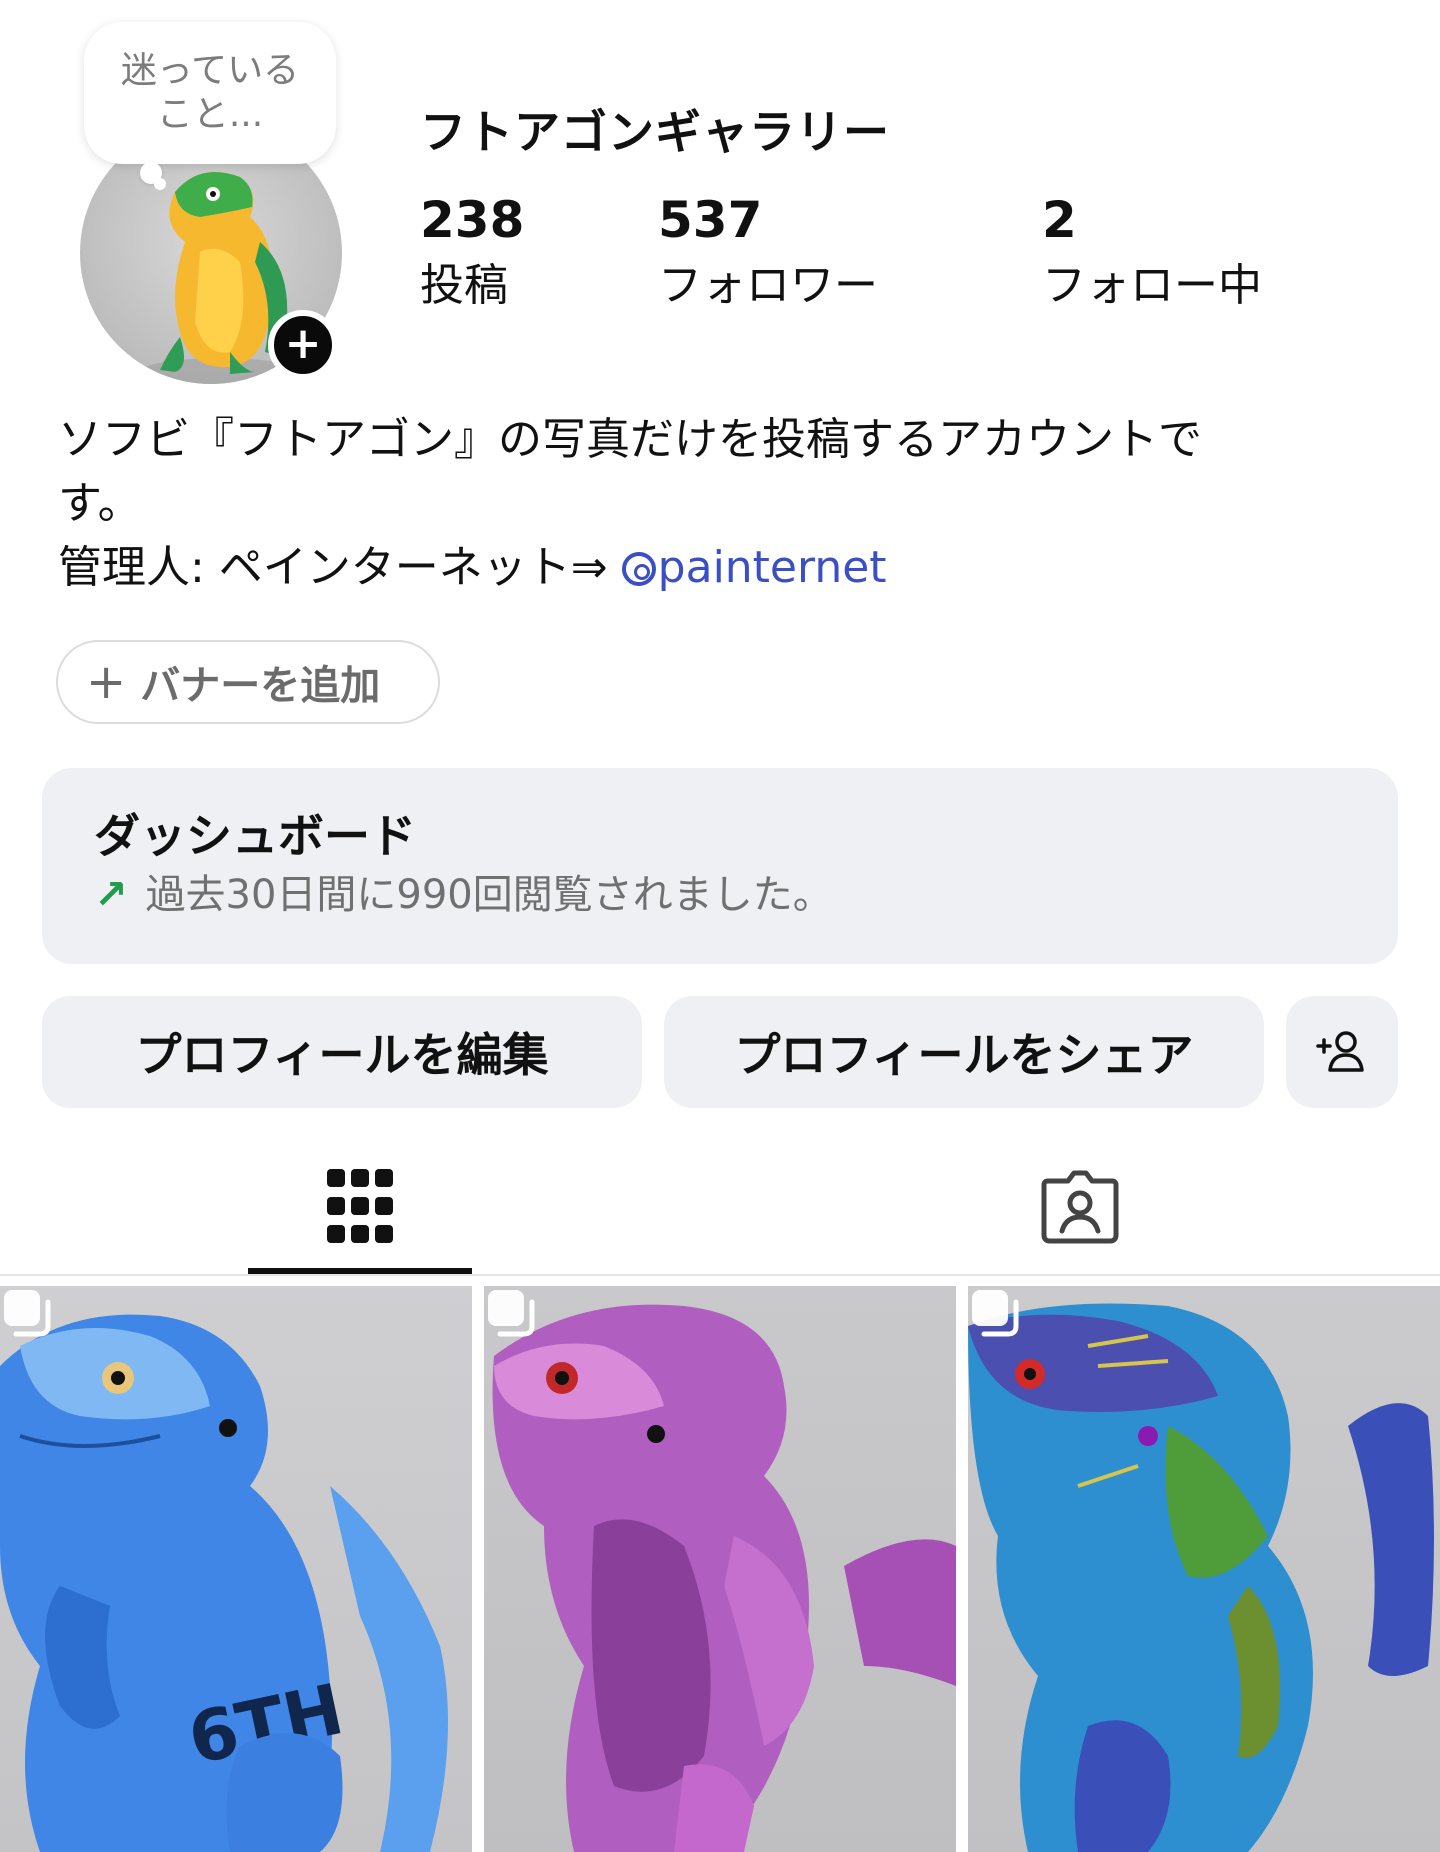 This screenshot has width=1440, height=1852. Describe the element at coordinates (489, 895) in the screenshot. I see `dashboard-subtitle: 過去30日間に990回閲覧されました。` at that location.